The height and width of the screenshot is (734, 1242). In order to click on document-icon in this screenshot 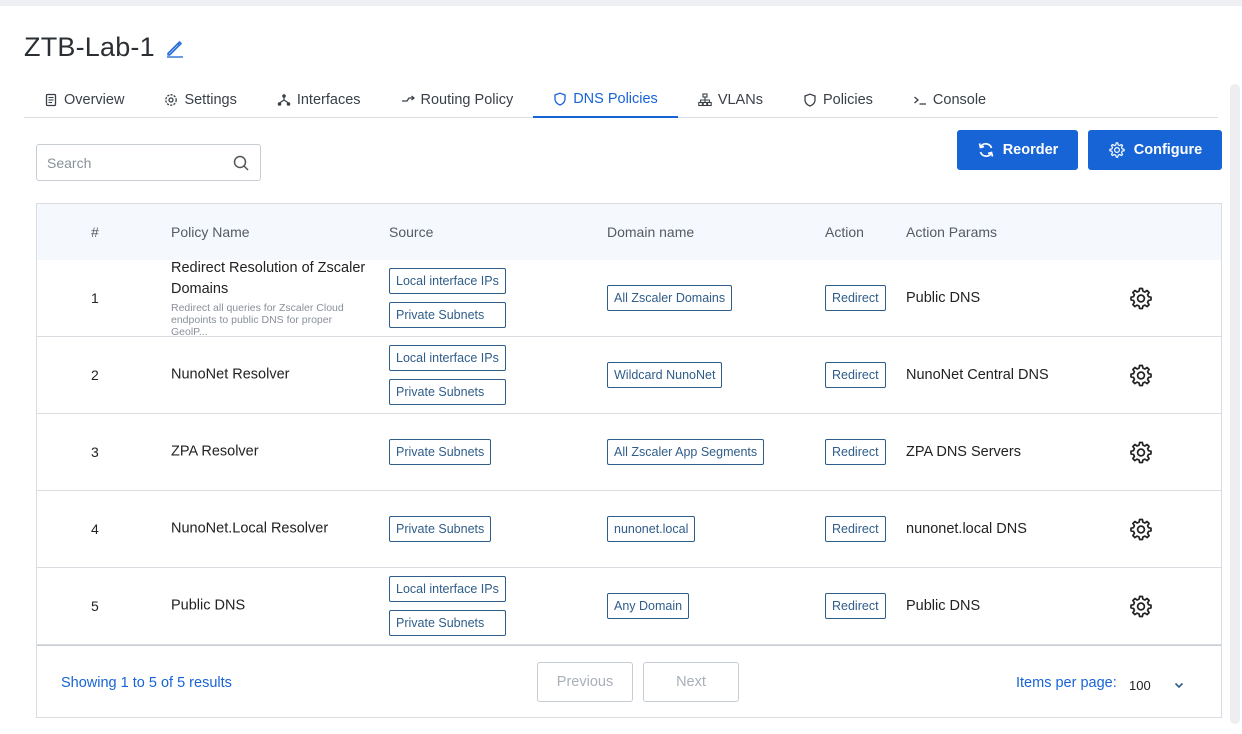, I will do `click(51, 100)`.